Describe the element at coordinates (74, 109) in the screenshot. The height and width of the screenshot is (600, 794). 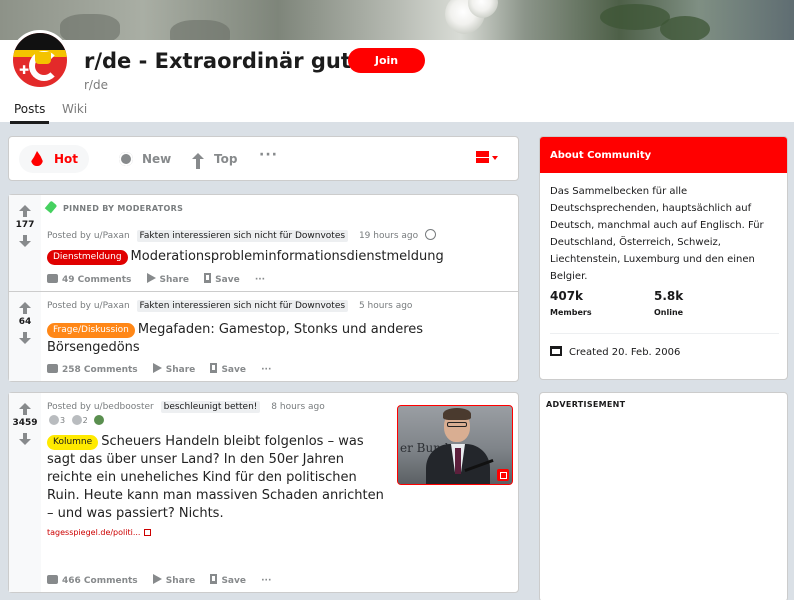
I see `tab-wiki: Wiki` at that location.